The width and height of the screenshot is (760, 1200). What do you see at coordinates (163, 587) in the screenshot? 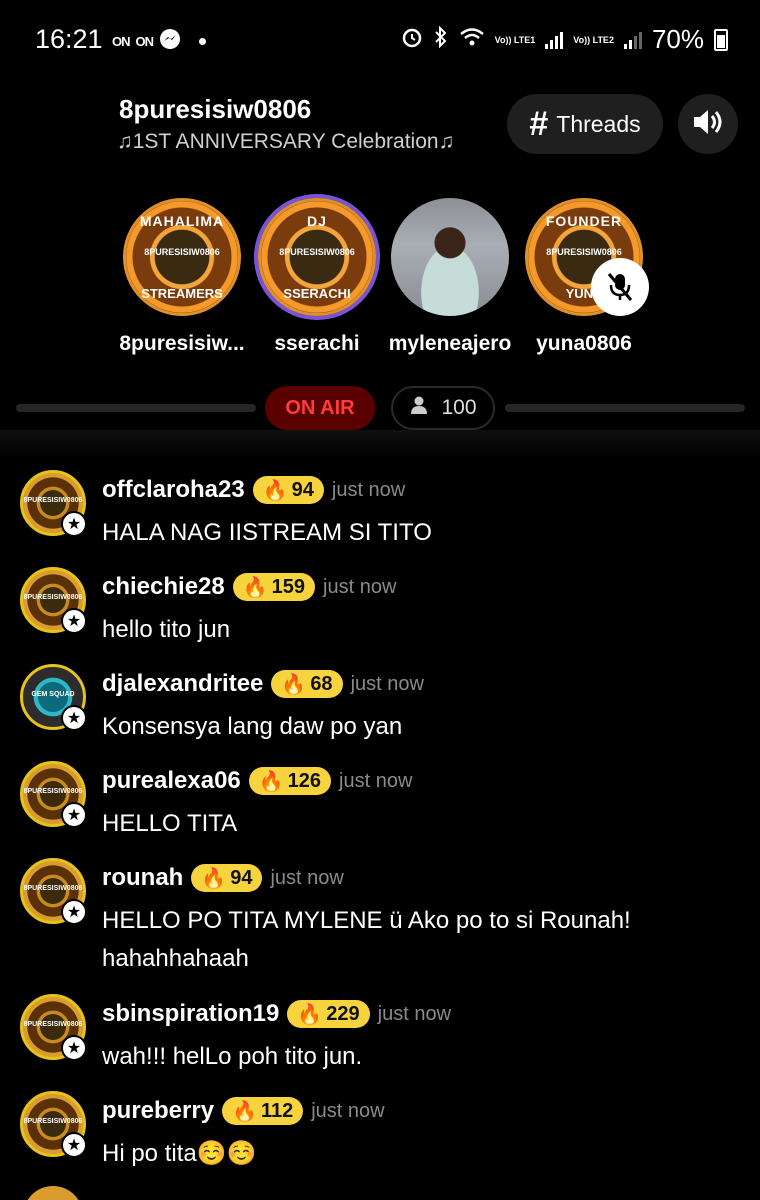
I see `username: chiechie28` at bounding box center [163, 587].